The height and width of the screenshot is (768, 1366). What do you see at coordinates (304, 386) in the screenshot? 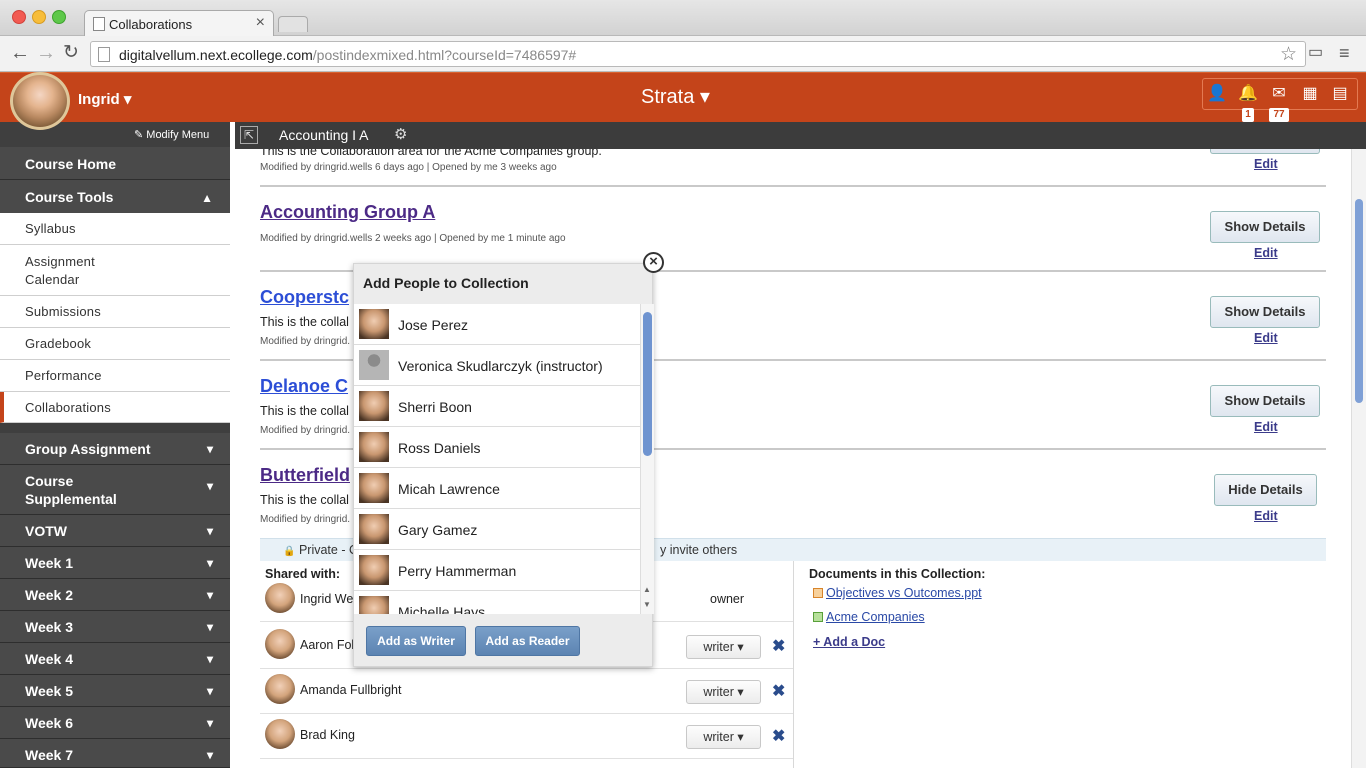
I see `collaboration-title-link: Delanoe C` at bounding box center [304, 386].